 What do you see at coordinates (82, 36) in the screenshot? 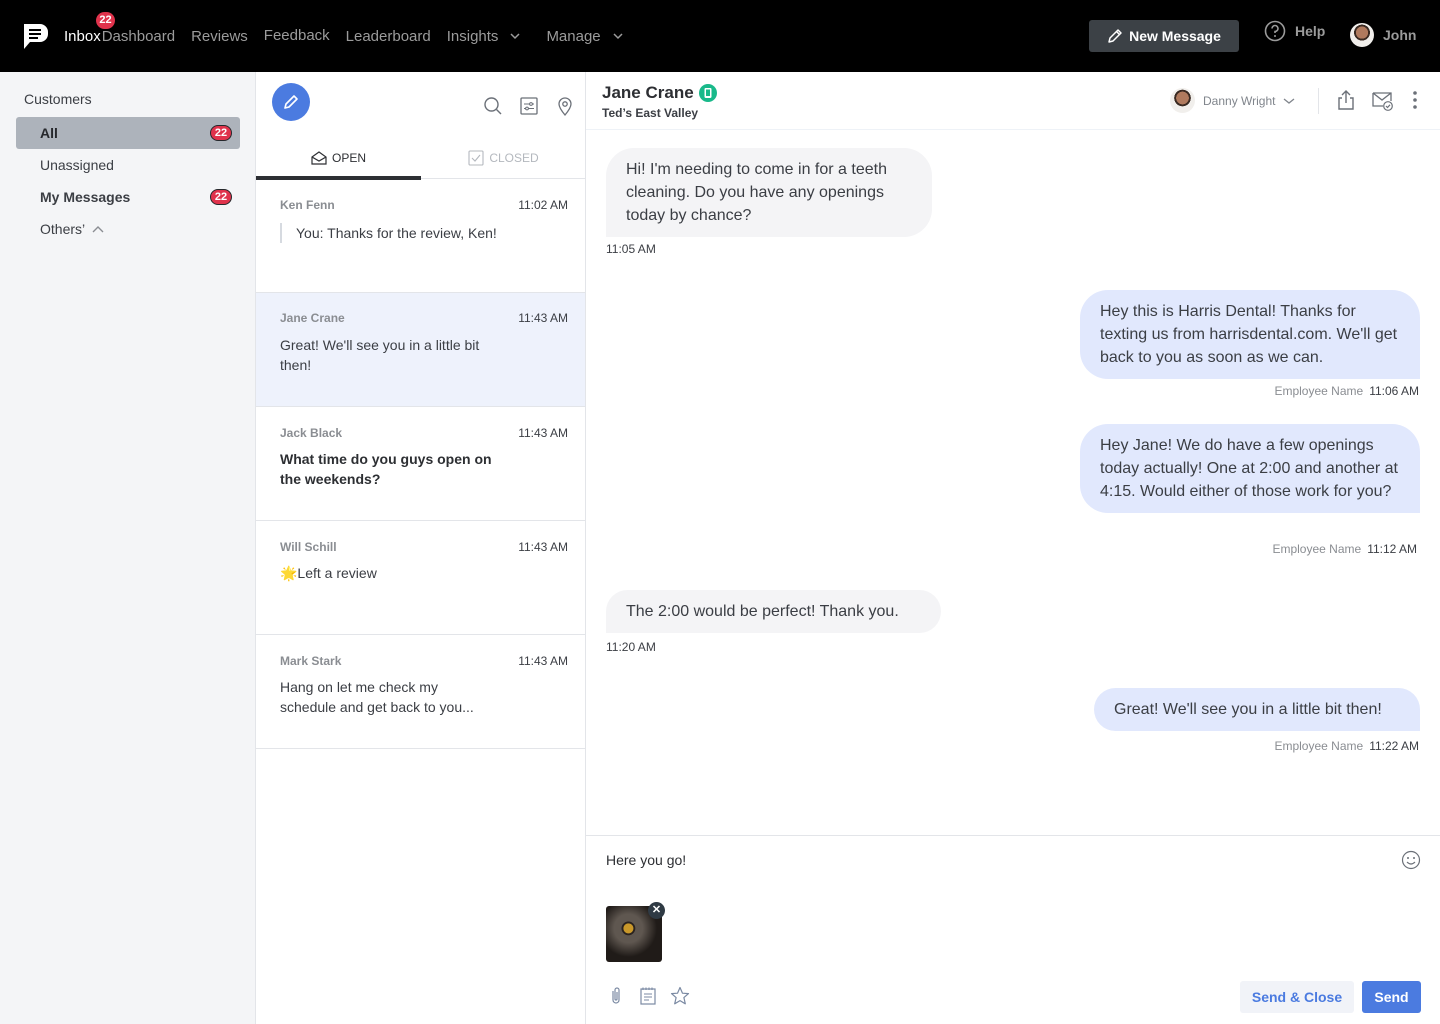
I see `nav-inbox-label: Inbox` at bounding box center [82, 36].